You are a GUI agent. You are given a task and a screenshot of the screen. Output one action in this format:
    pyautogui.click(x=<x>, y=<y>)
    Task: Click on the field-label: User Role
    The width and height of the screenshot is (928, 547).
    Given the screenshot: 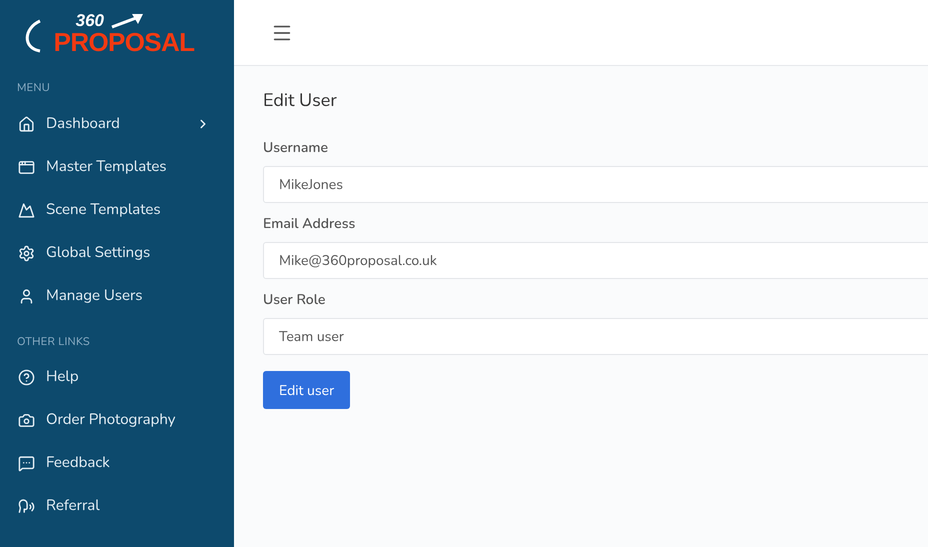 What is the action you would take?
    pyautogui.click(x=294, y=299)
    